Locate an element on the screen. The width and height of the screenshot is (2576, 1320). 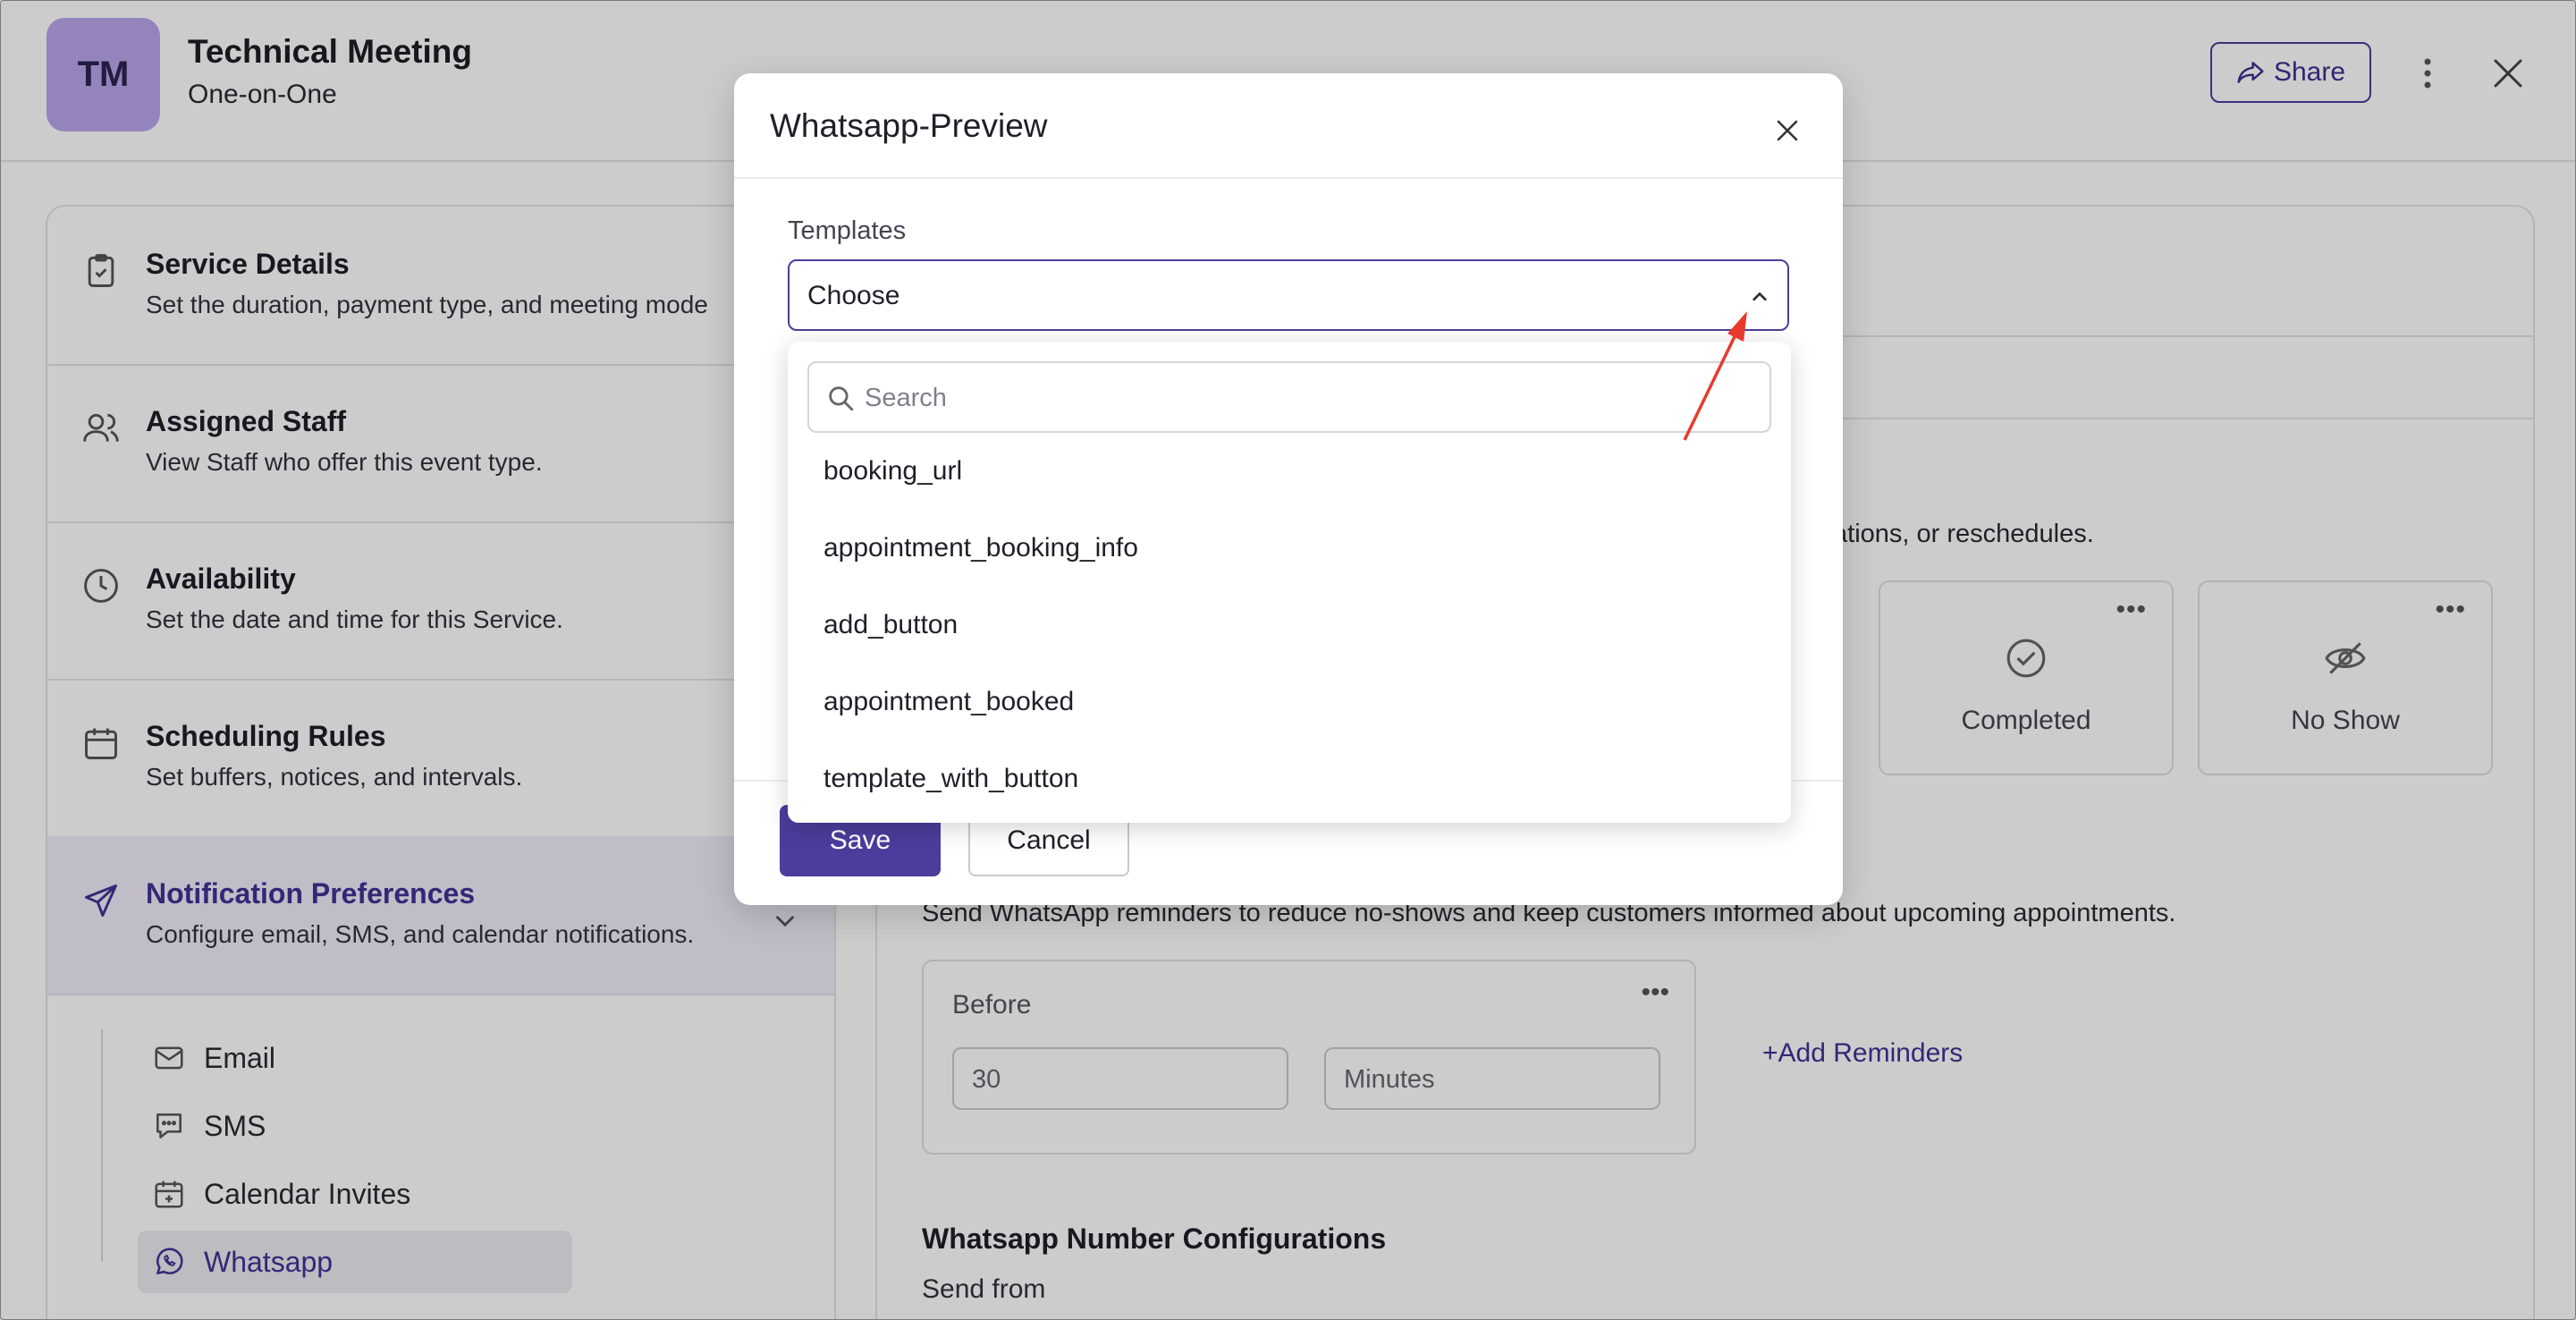
dropdown-option: add_button is located at coordinates (1289, 625).